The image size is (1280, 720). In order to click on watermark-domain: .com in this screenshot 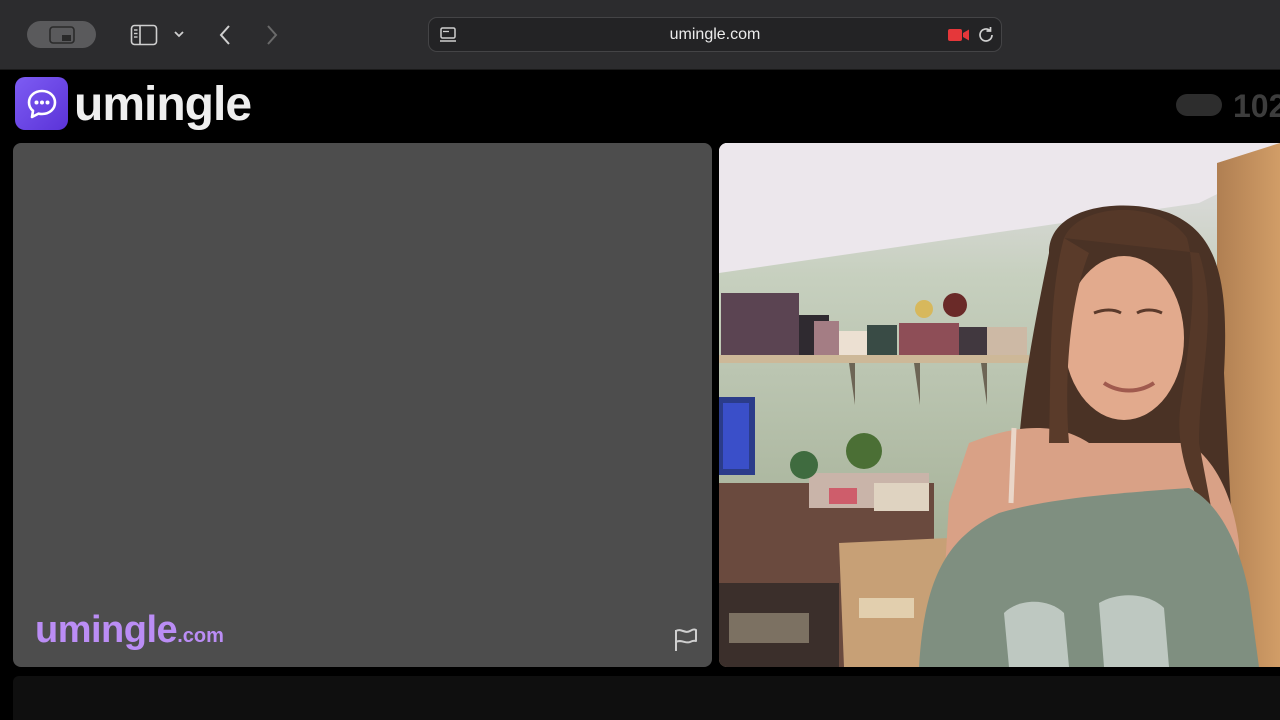, I will do `click(200, 636)`.